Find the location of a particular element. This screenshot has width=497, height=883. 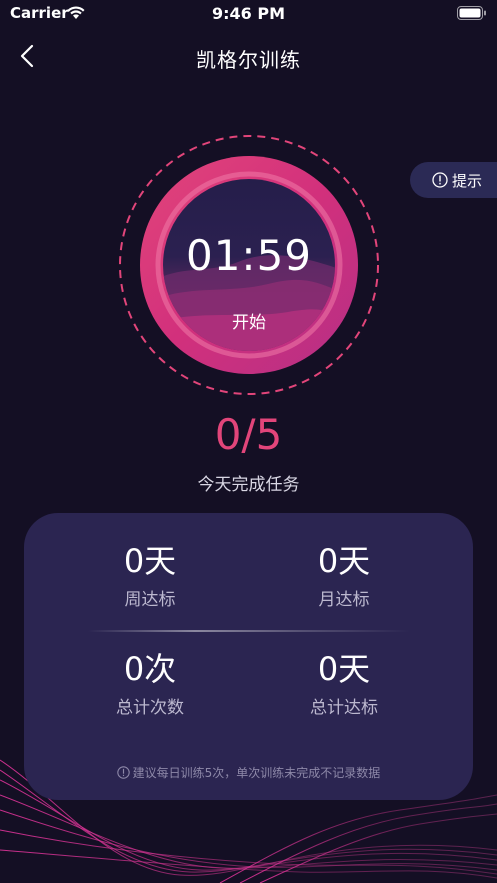

training-tip-text: 建议每日训练5次，单次训练未完成不记录数据 is located at coordinates (256, 773).